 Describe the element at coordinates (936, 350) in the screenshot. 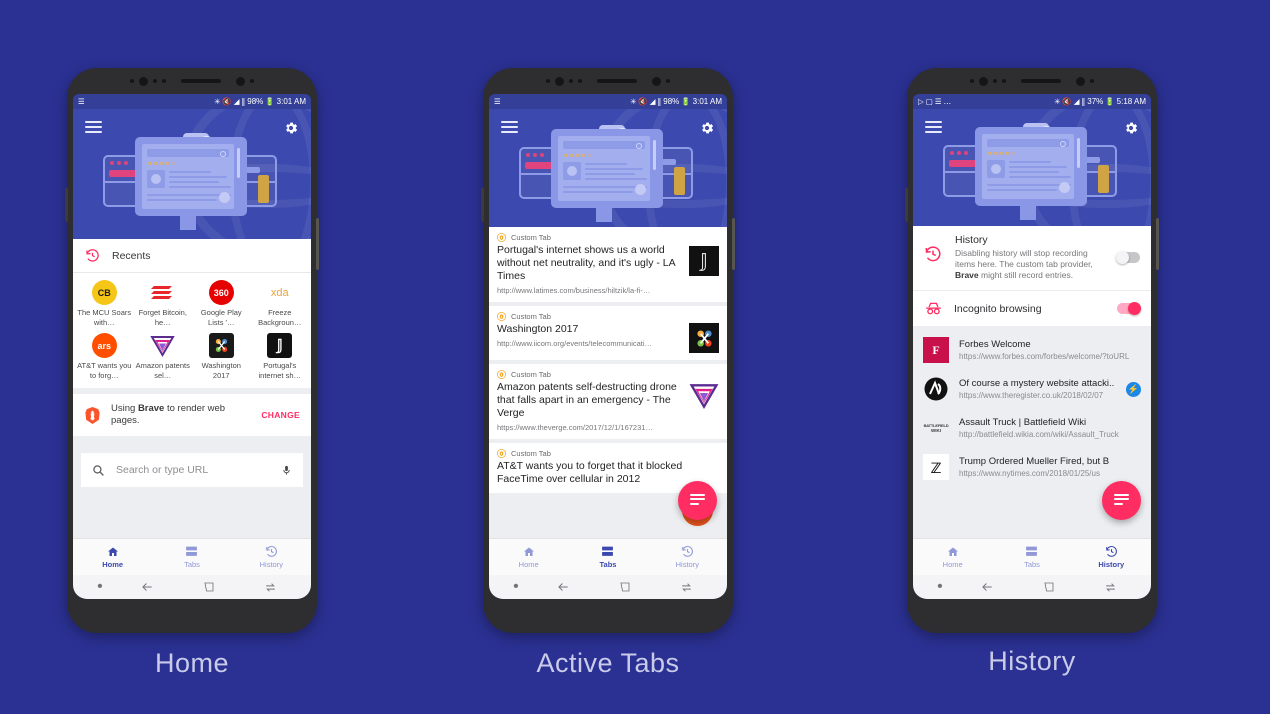

I see `forbes-icon: F` at that location.